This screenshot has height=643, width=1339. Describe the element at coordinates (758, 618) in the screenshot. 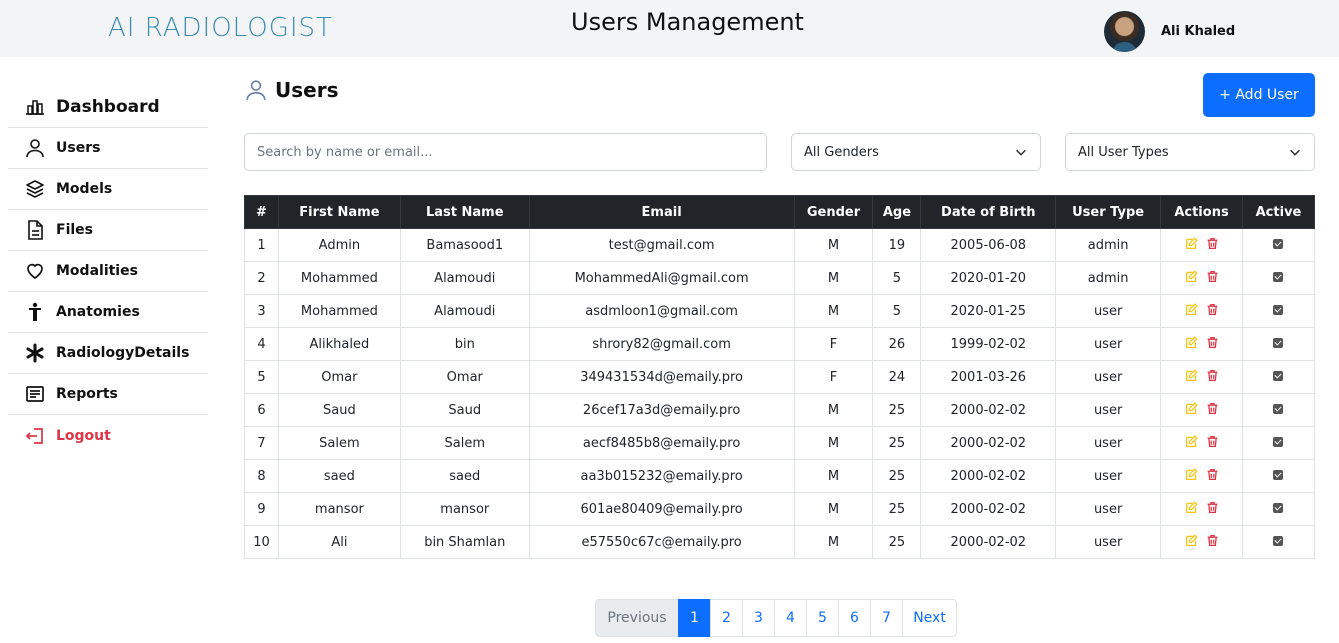

I see `pagination-page-3: 3` at that location.